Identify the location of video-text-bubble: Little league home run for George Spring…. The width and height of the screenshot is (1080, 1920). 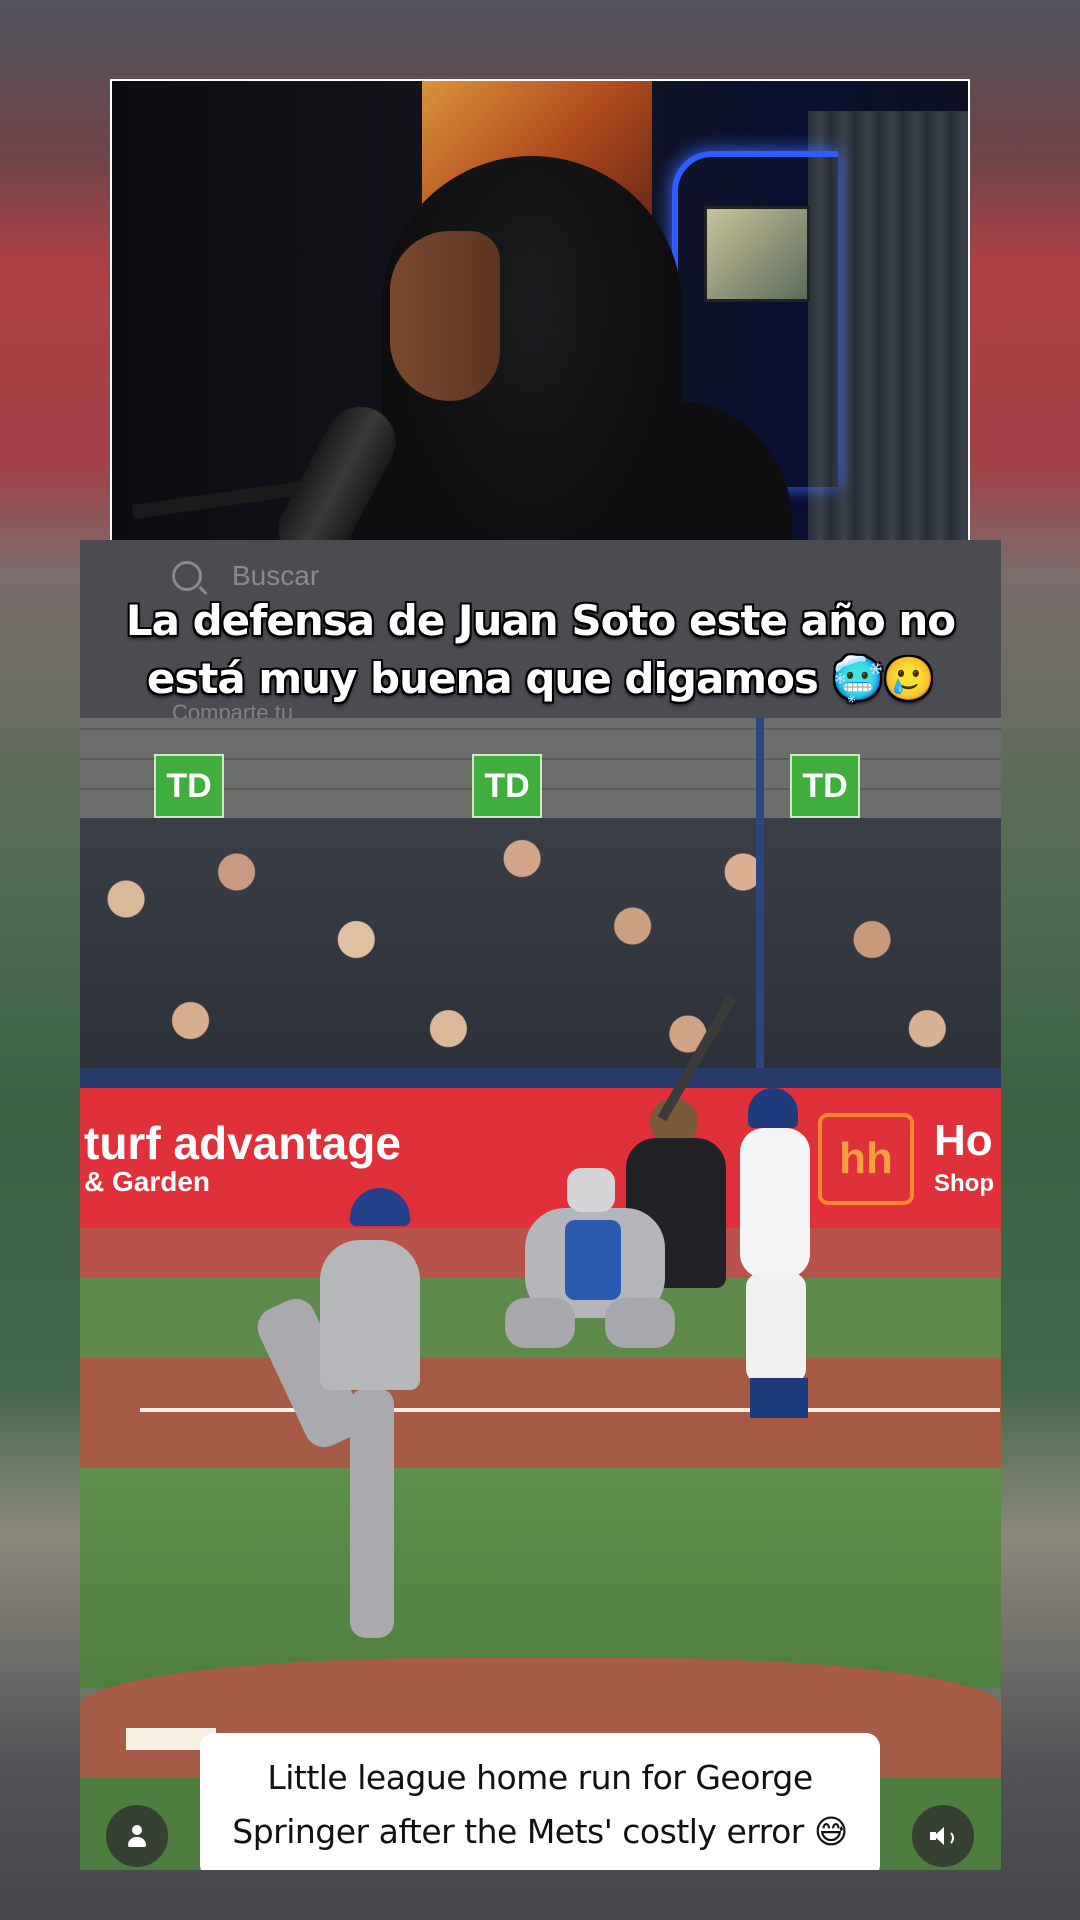
(540, 1801).